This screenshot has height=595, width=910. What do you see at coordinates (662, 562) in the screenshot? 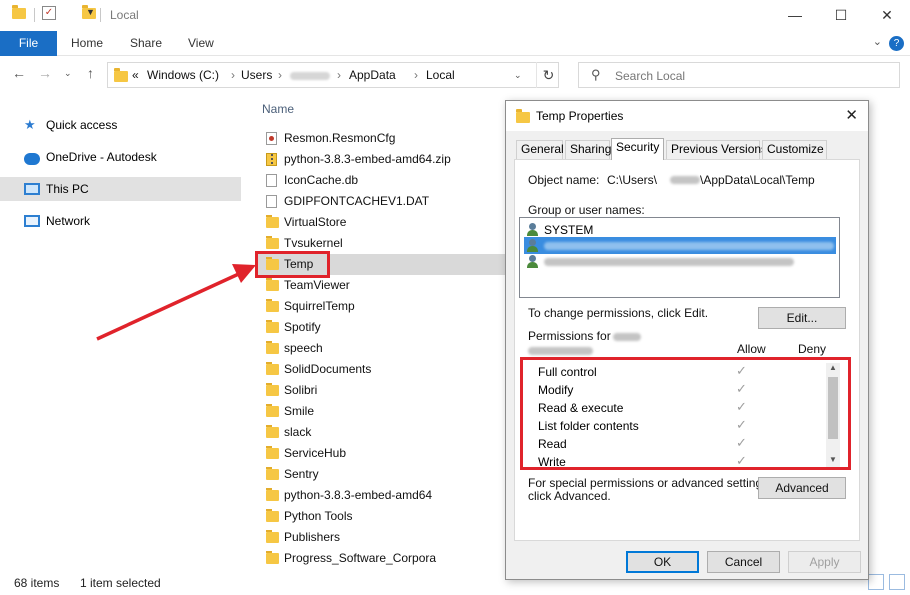
I see `ok-button: OK` at bounding box center [662, 562].